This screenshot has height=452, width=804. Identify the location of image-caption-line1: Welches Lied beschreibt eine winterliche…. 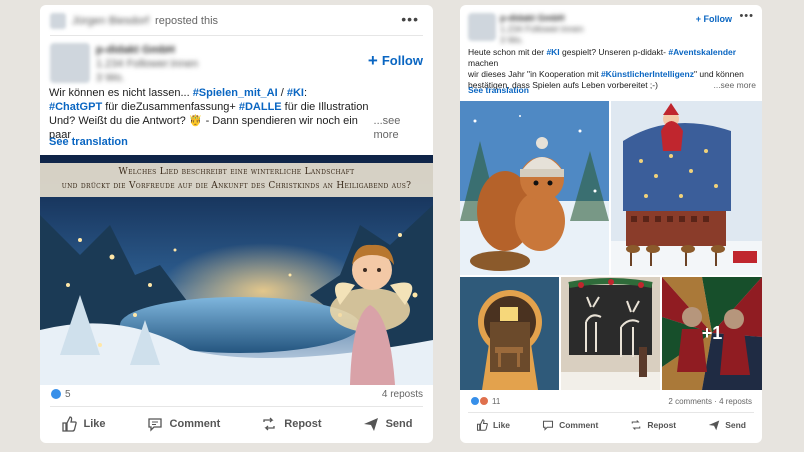
(236, 172).